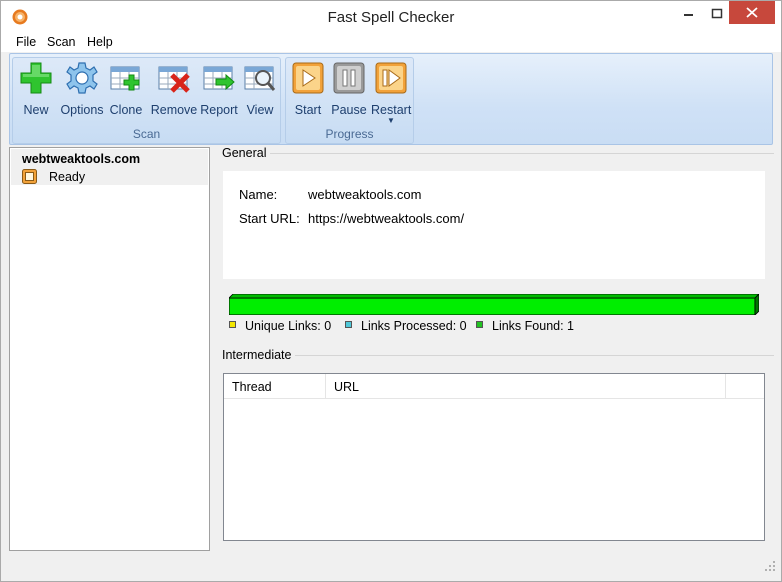  I want to click on new-button: New, so click(36, 89).